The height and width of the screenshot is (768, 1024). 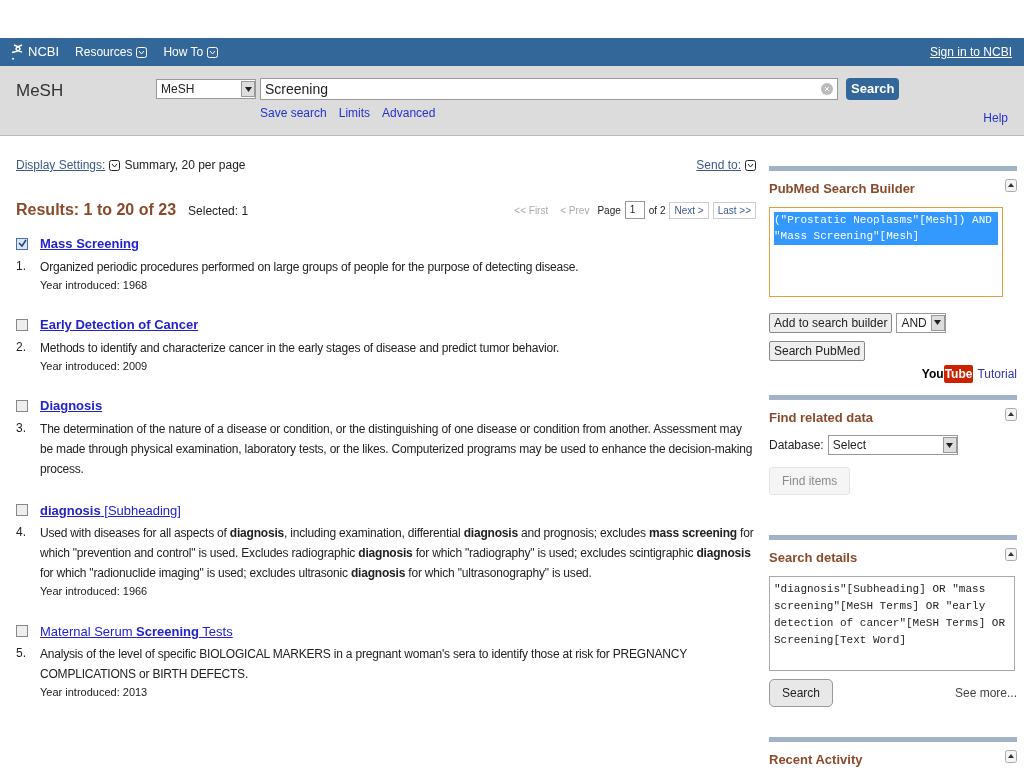 What do you see at coordinates (20, 532) in the screenshot?
I see `result-number: 4.` at bounding box center [20, 532].